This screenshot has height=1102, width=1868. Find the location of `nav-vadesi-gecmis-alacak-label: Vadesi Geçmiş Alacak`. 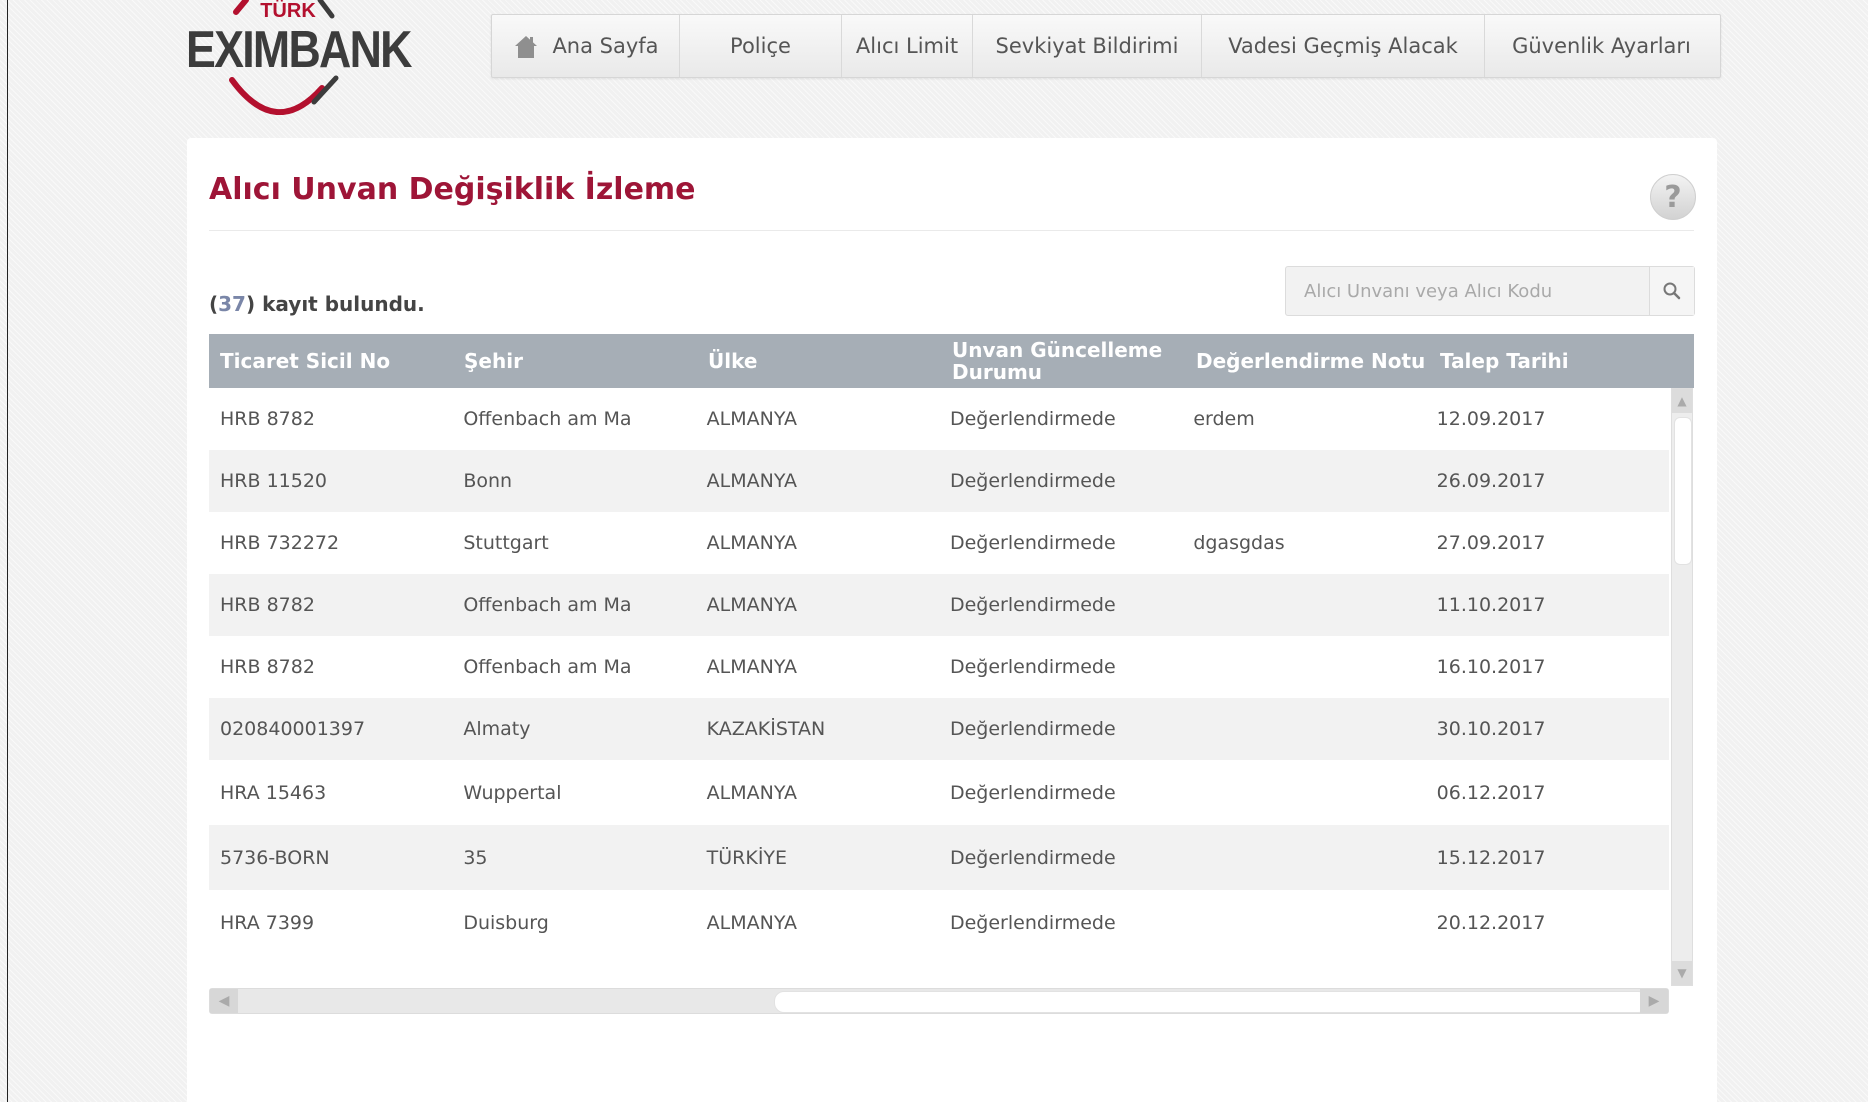

nav-vadesi-gecmis-alacak-label: Vadesi Geçmiş Alacak is located at coordinates (1343, 46).